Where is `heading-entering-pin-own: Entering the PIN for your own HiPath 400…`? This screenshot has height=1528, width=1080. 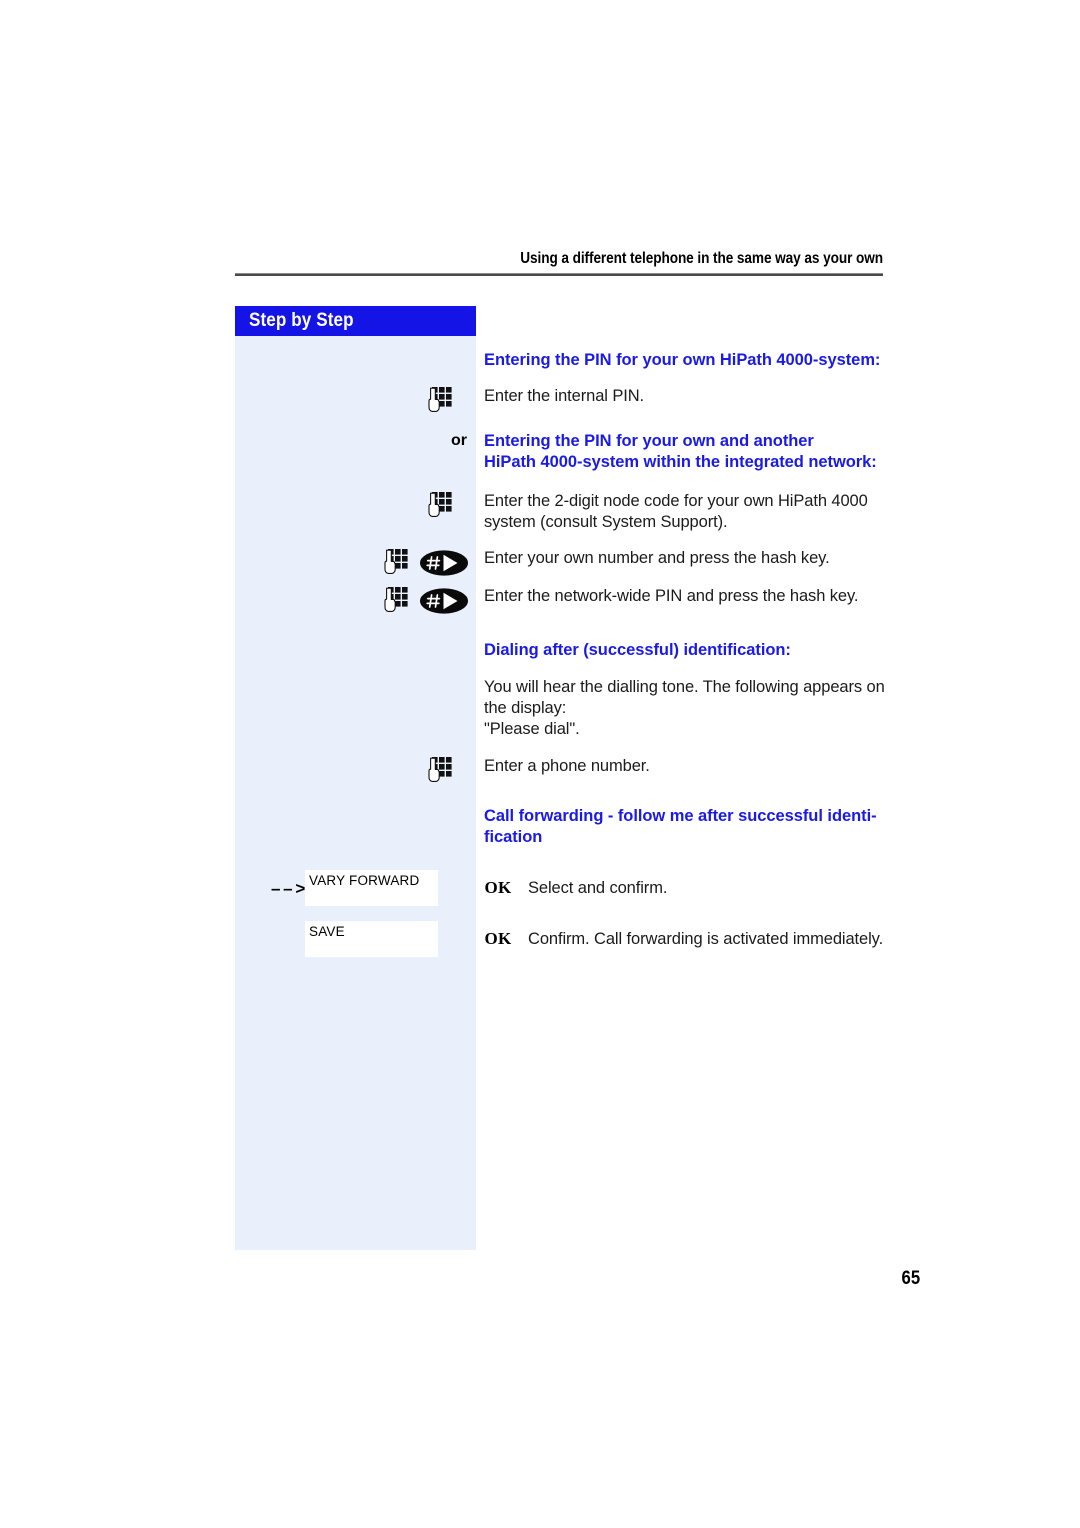
heading-entering-pin-own: Entering the PIN for your own HiPath 400… is located at coordinates (682, 360).